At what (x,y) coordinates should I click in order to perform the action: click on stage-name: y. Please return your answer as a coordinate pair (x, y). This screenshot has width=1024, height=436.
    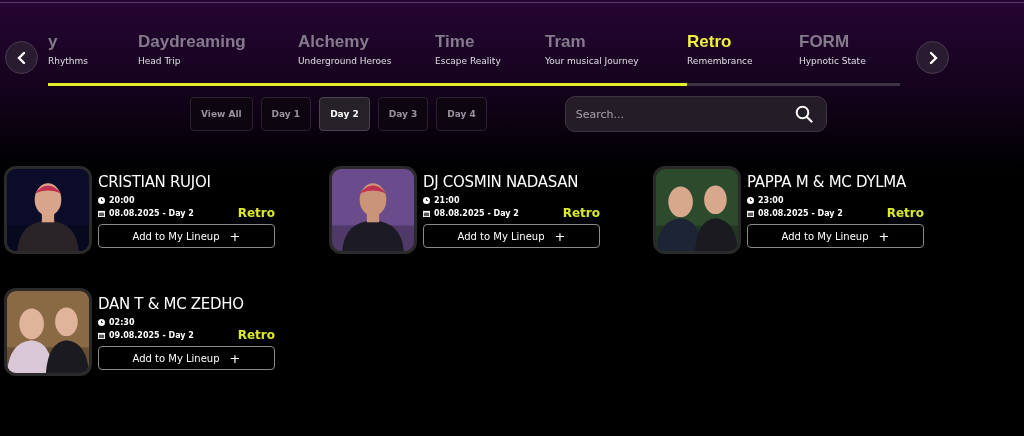
    Looking at the image, I should click on (53, 42).